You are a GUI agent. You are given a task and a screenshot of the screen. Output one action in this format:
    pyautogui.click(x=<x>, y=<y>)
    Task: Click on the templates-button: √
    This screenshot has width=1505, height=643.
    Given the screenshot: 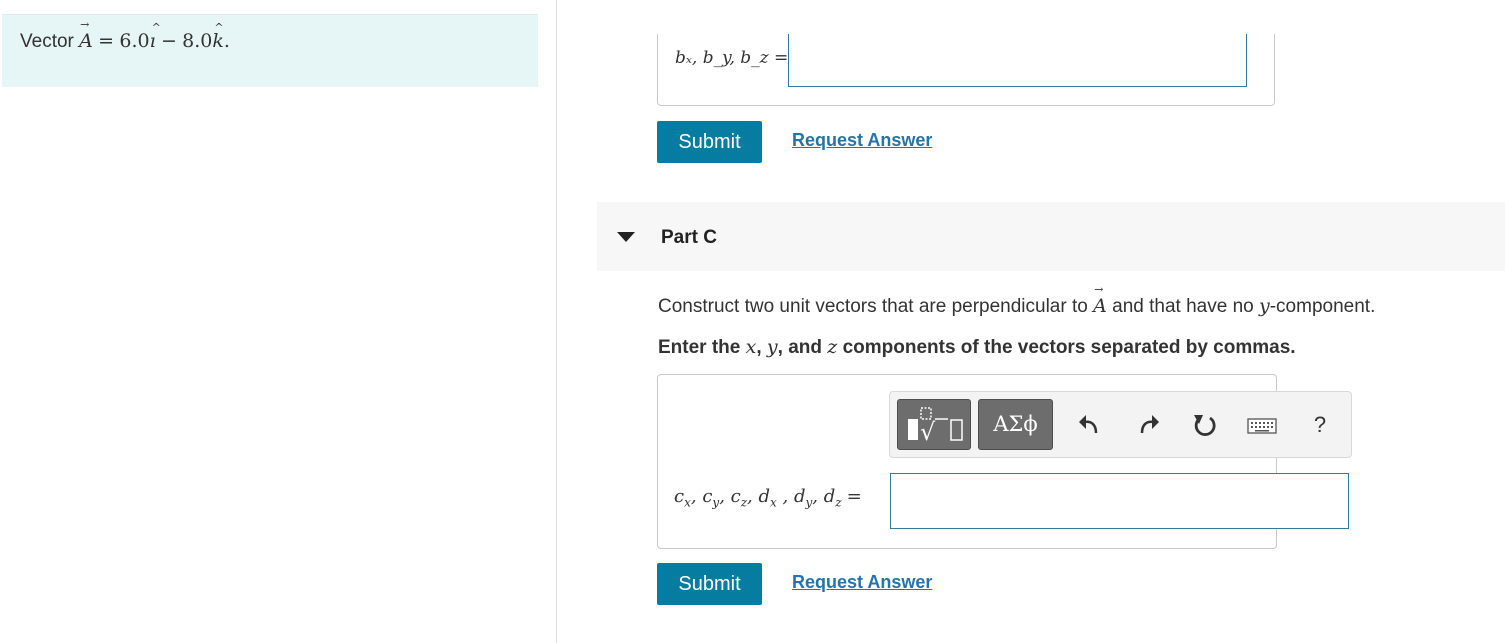 What is the action you would take?
    pyautogui.click(x=934, y=424)
    